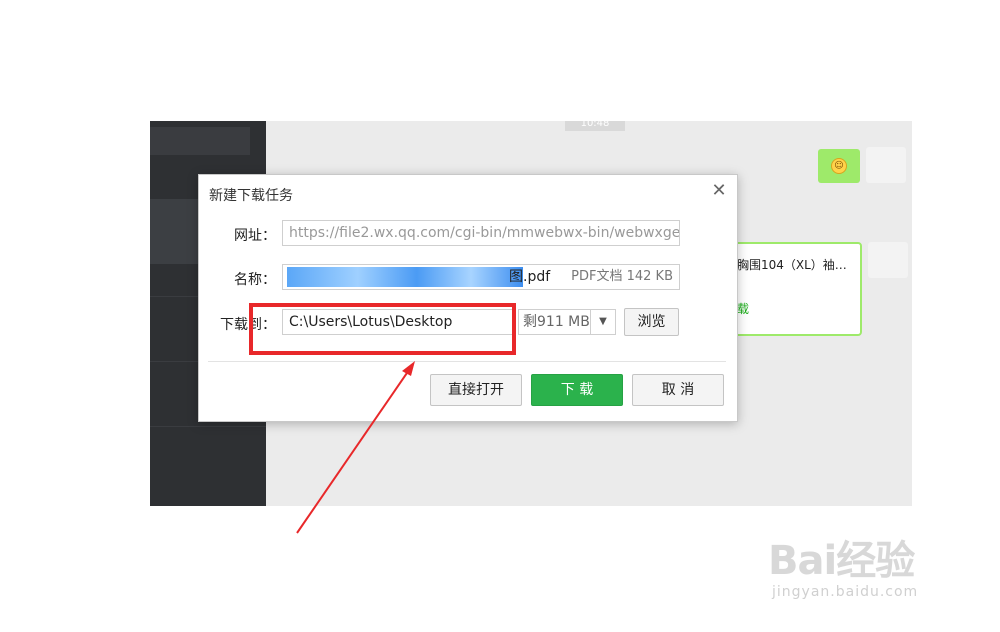  What do you see at coordinates (841, 561) in the screenshot?
I see `watermark-logo: Bai经验` at bounding box center [841, 561].